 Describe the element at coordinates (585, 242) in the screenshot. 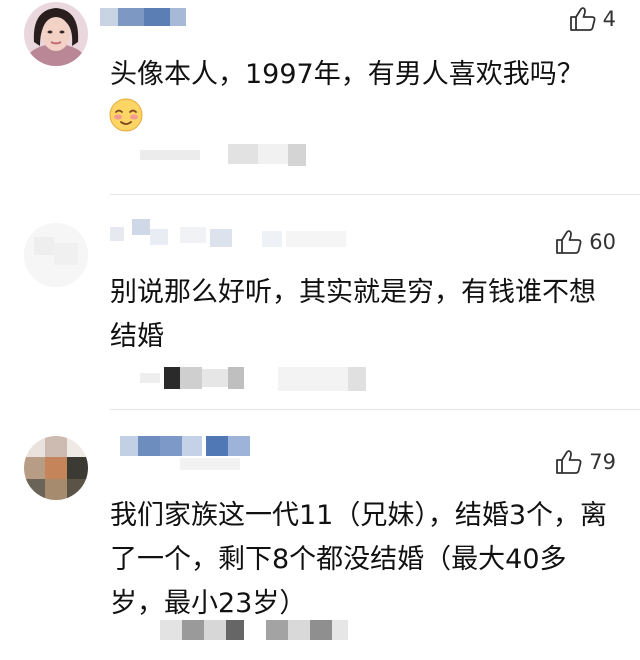

I see `like-button: 60` at that location.